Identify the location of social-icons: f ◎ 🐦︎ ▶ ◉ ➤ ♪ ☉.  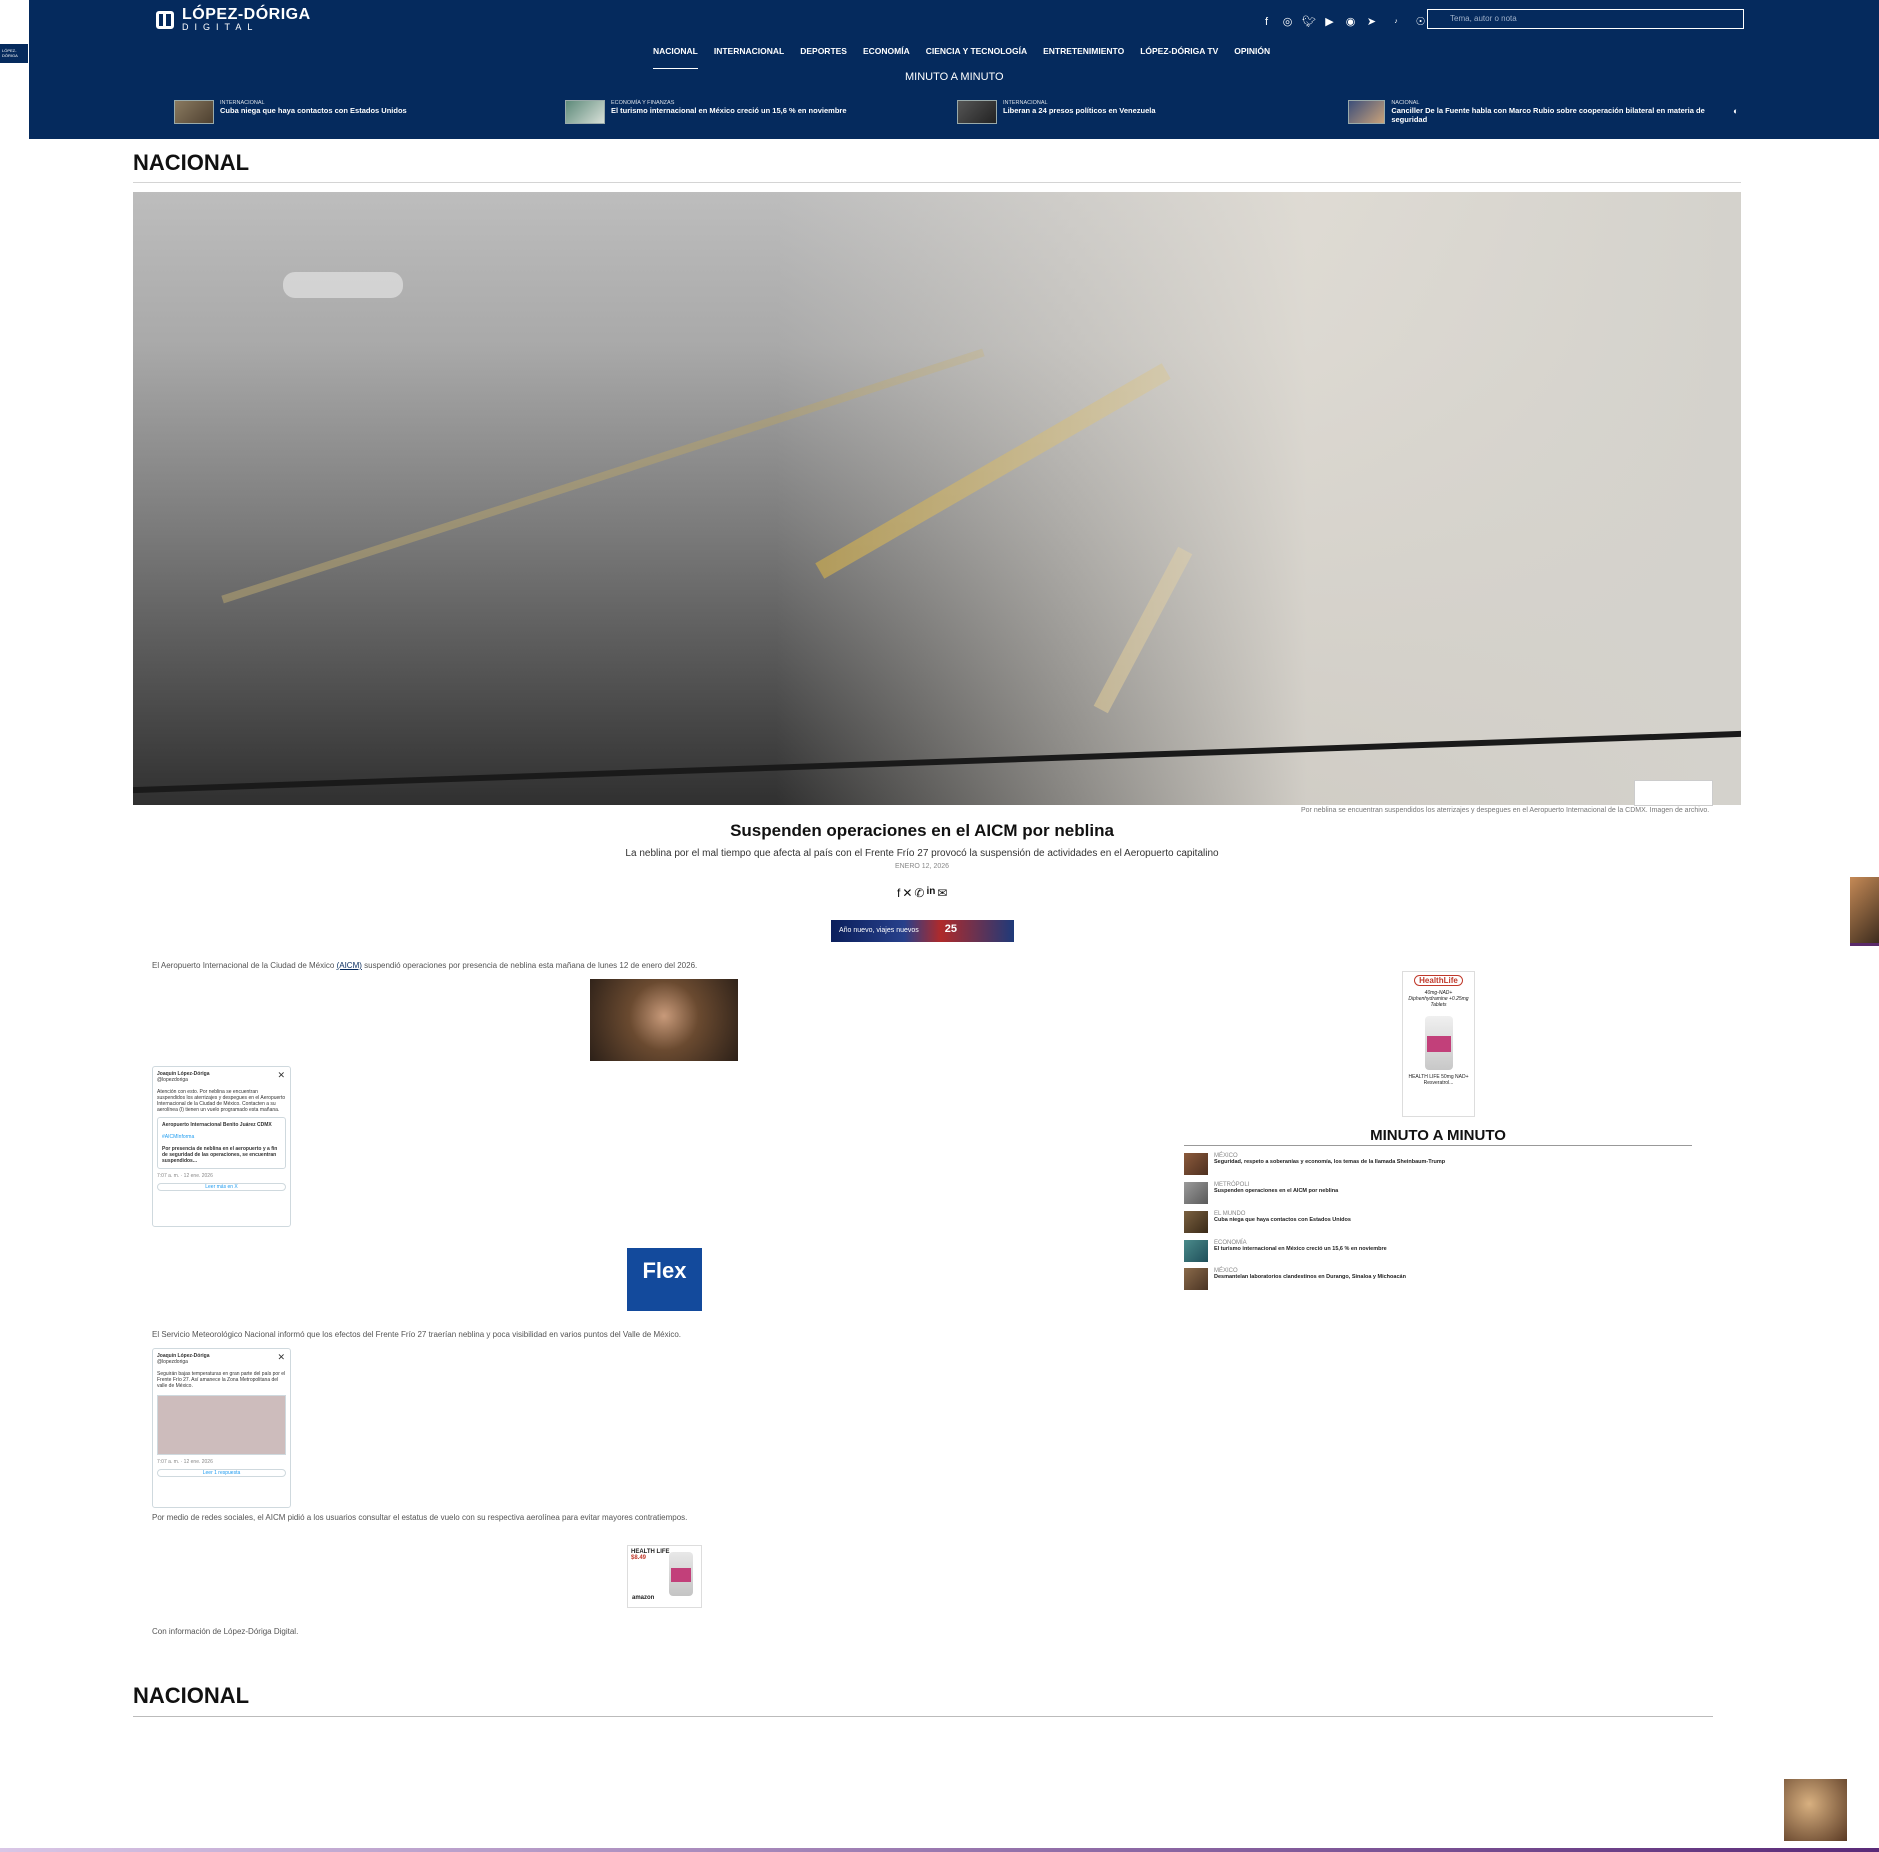
(1343, 22).